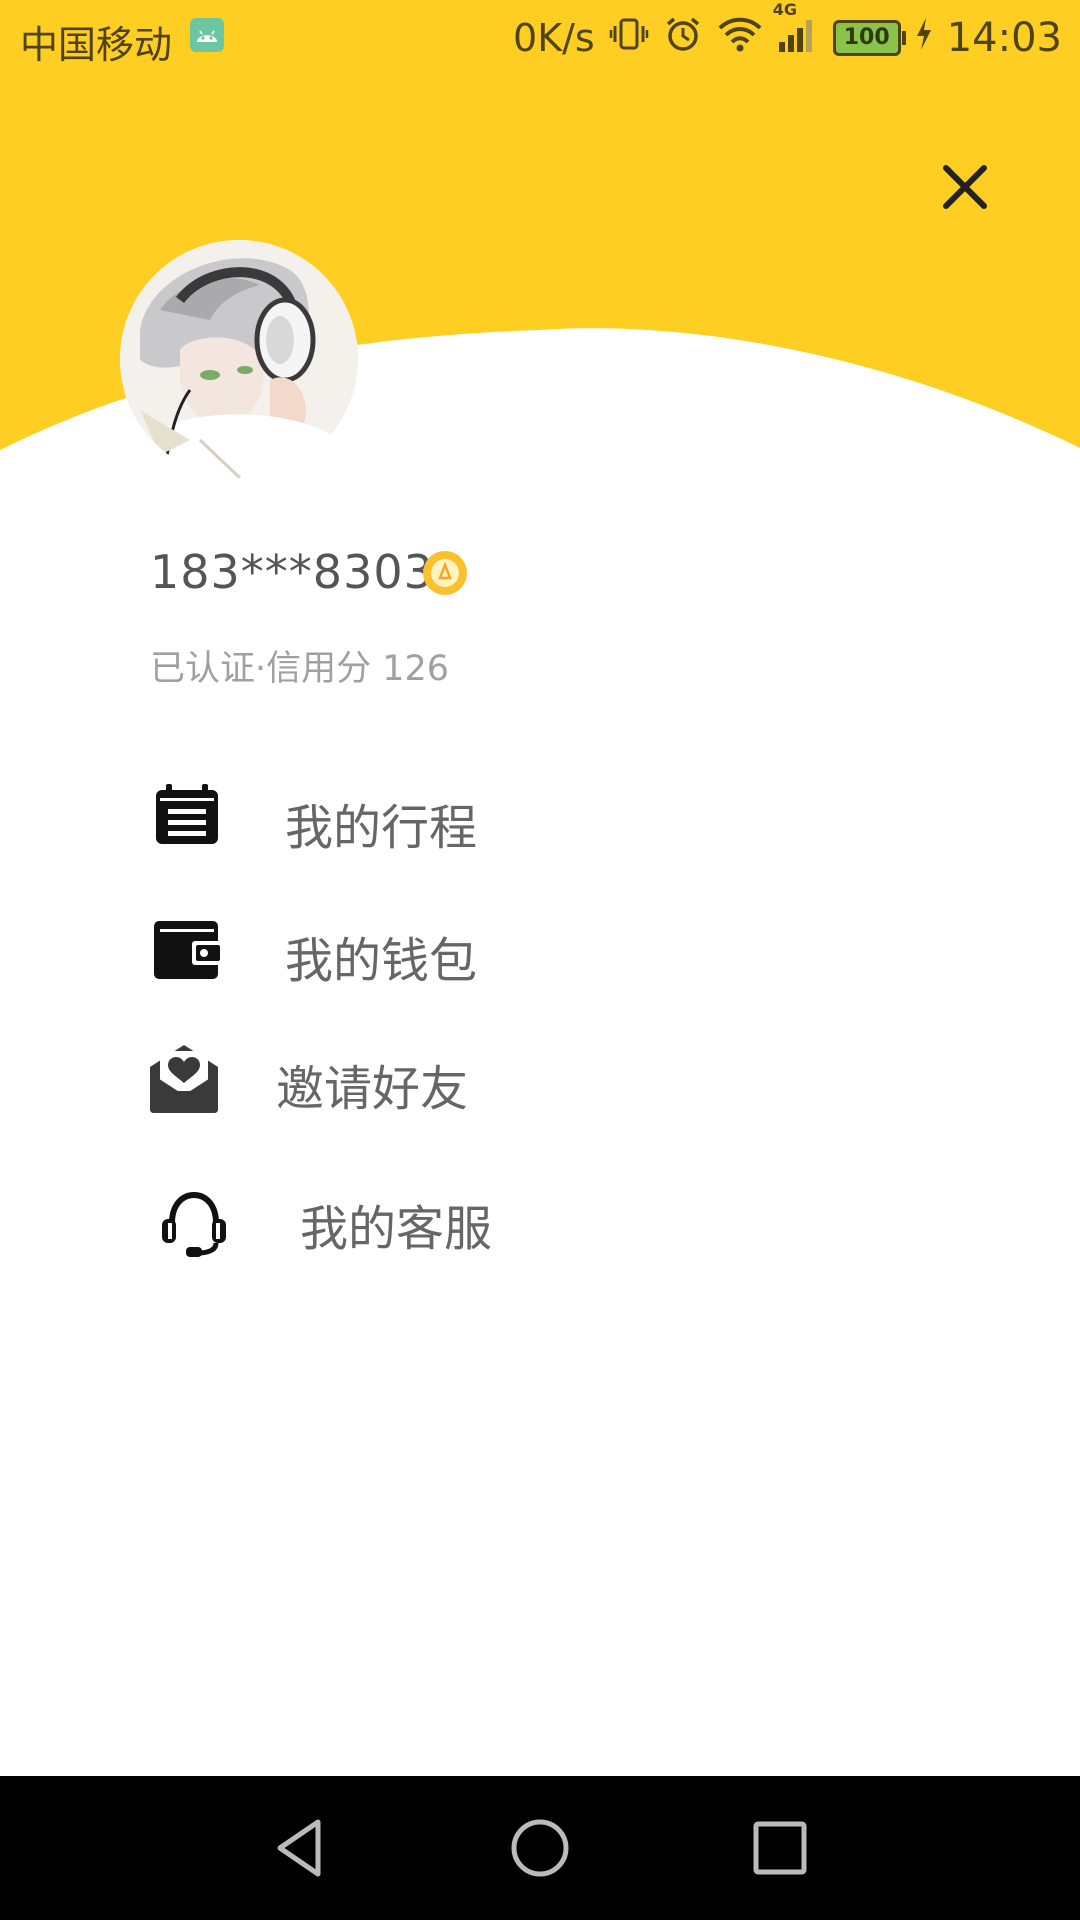  I want to click on menu-item-customer-service: 我的客服, so click(540, 1218).